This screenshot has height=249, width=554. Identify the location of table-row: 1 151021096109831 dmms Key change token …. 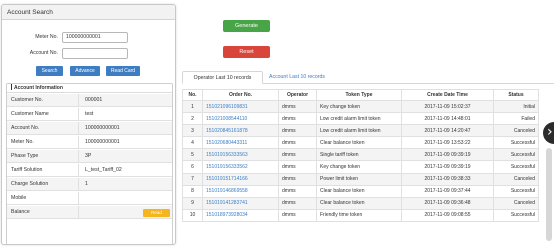
(360, 106).